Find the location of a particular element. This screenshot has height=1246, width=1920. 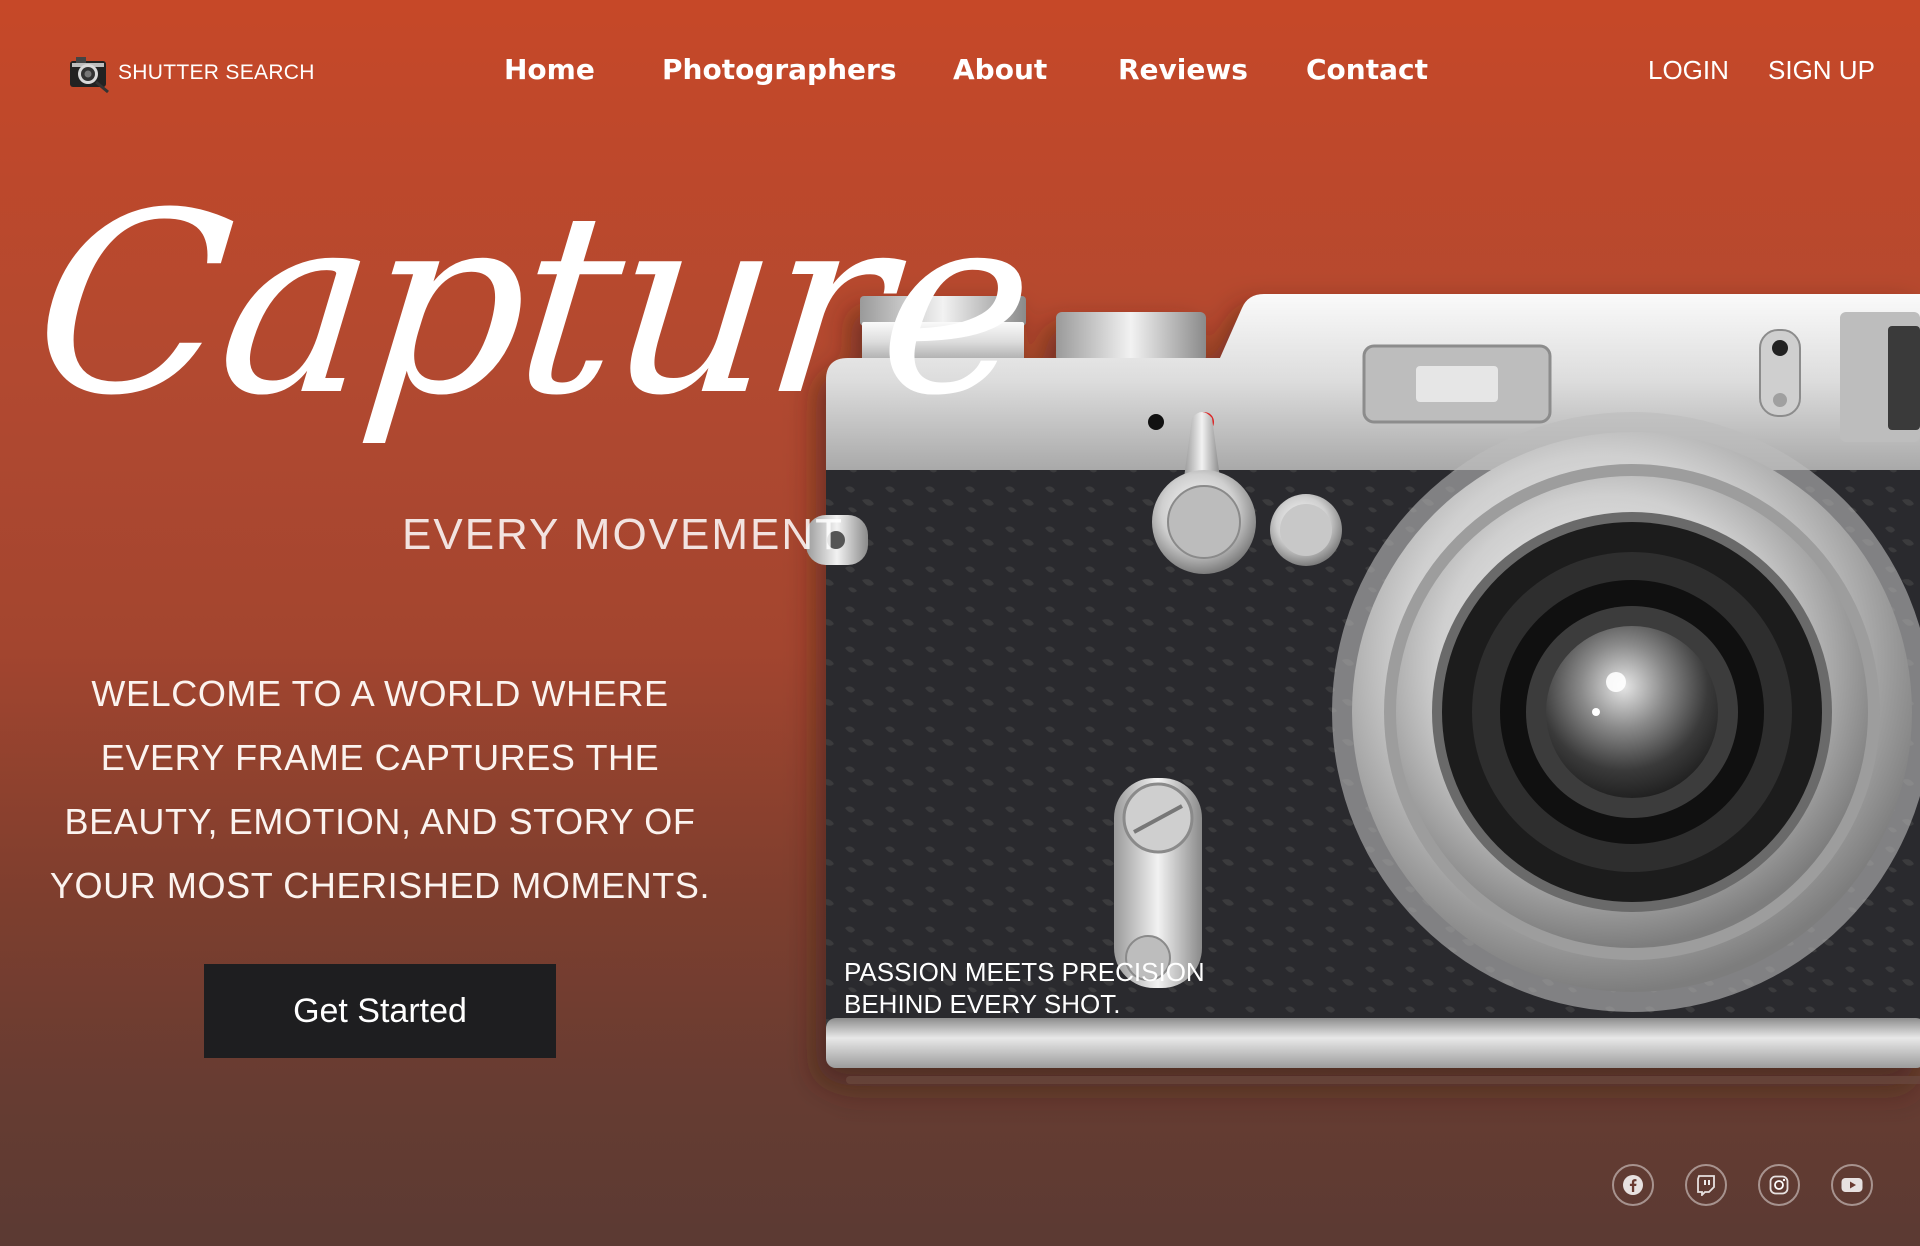

get-started-button: Get Started is located at coordinates (380, 1011).